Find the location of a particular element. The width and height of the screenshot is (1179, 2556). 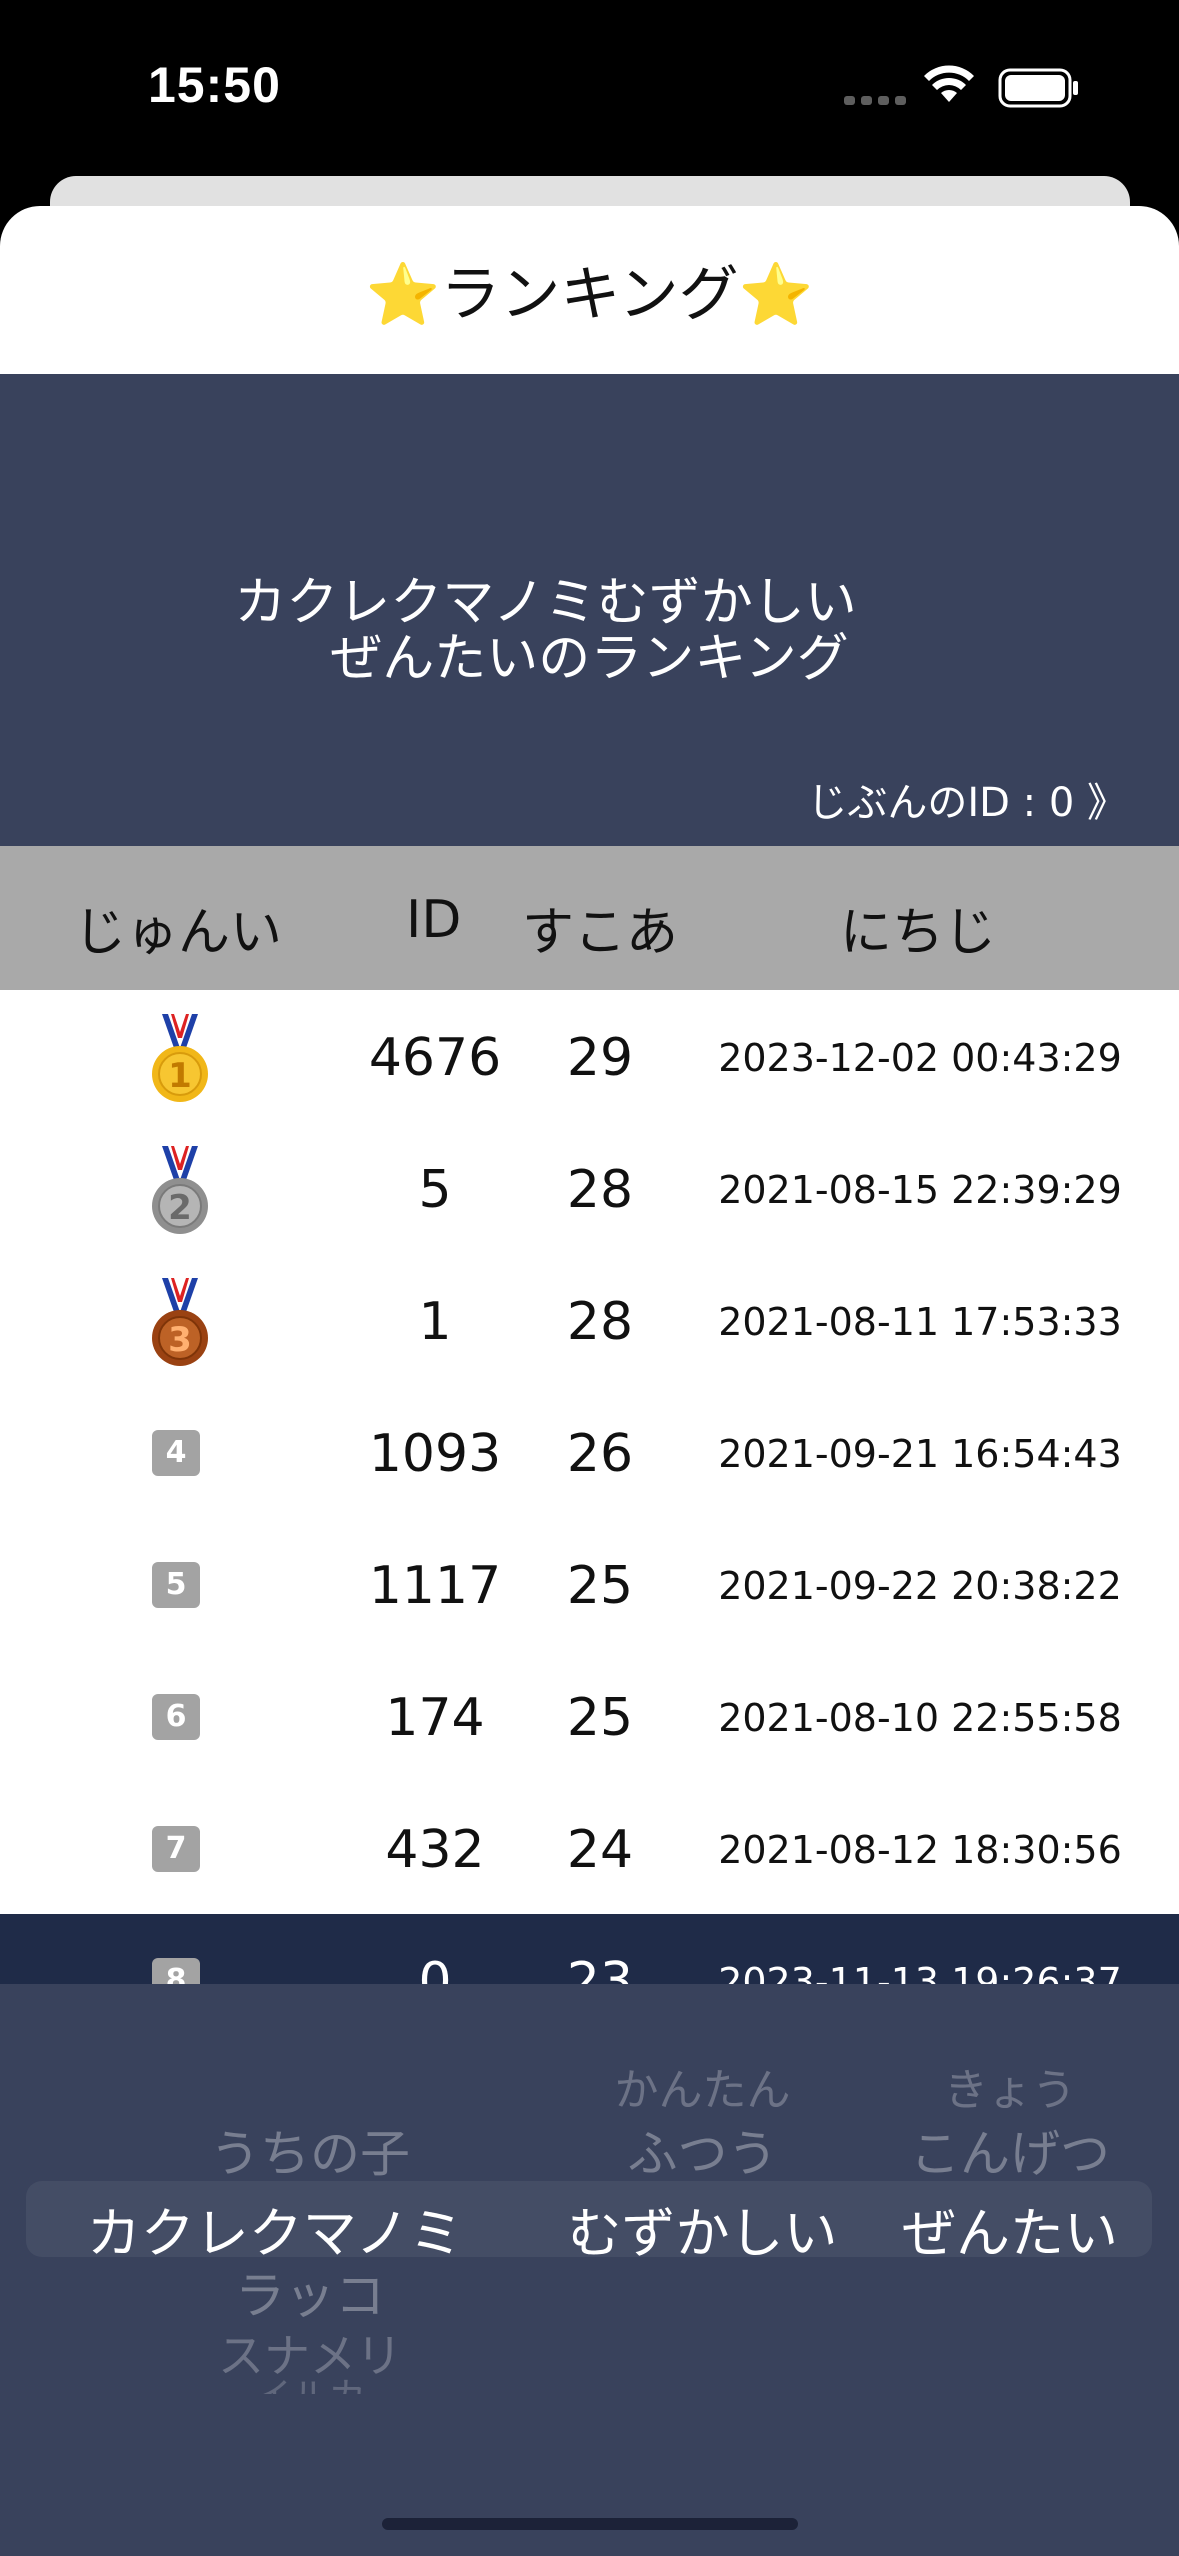

header-id: ID is located at coordinates (434, 920).